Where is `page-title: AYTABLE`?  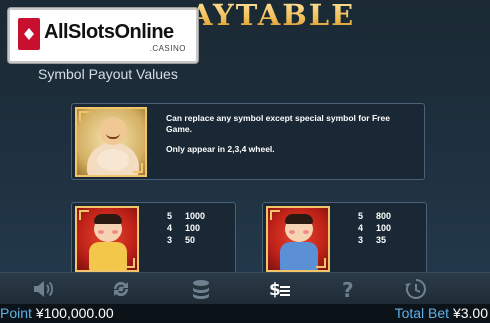
page-title: AYTABLE is located at coordinates (272, 18).